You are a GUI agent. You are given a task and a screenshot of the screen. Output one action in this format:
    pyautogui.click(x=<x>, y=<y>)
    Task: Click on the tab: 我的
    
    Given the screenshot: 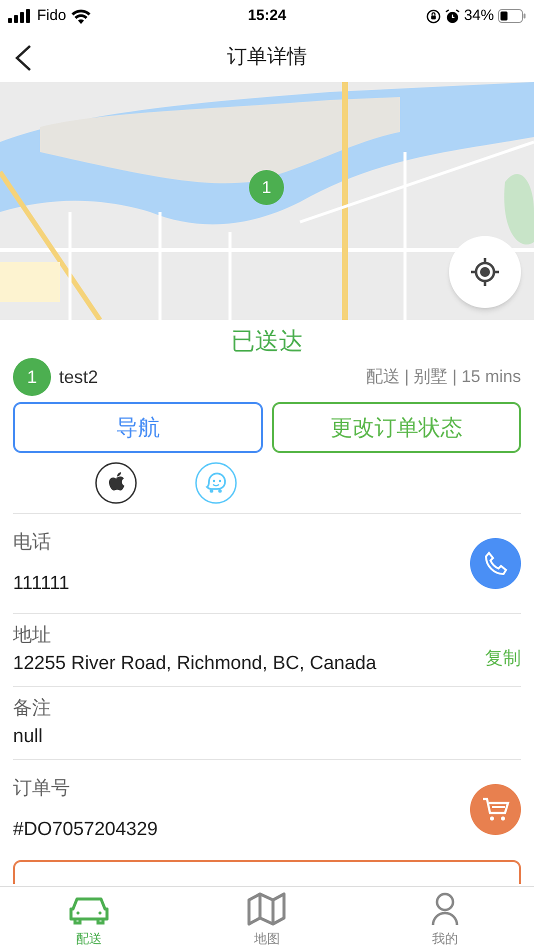 What is the action you would take?
    pyautogui.click(x=445, y=918)
    